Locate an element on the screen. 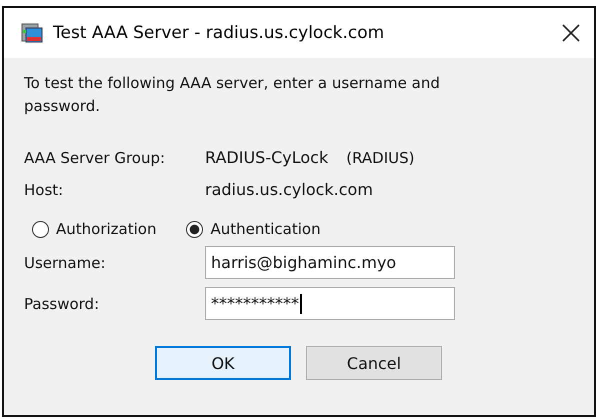  dialog-button: Cancel is located at coordinates (374, 363).